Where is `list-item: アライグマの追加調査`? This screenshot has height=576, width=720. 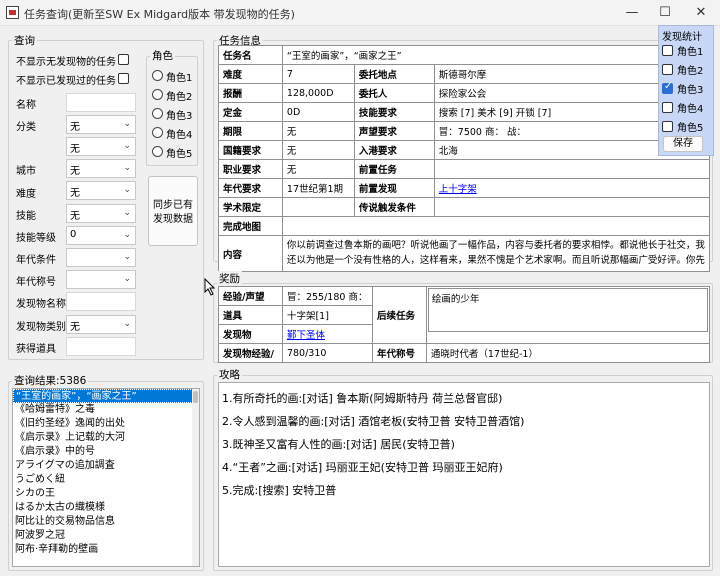 list-item: アライグマの追加調査 is located at coordinates (106, 466).